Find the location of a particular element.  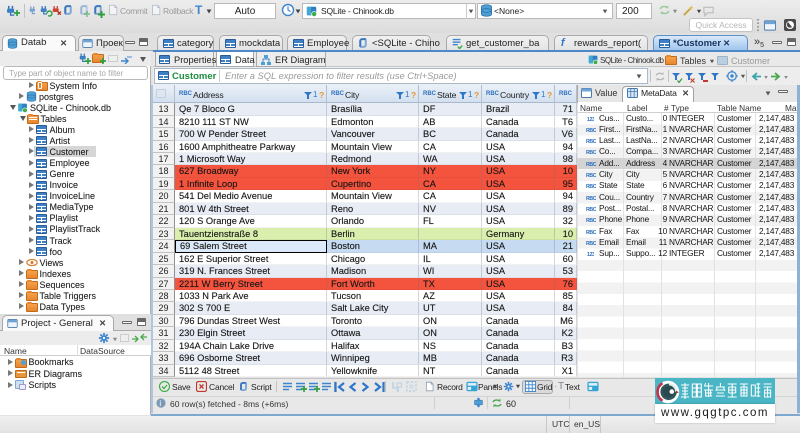

svg-text: i is located at coordinates (160, 403).